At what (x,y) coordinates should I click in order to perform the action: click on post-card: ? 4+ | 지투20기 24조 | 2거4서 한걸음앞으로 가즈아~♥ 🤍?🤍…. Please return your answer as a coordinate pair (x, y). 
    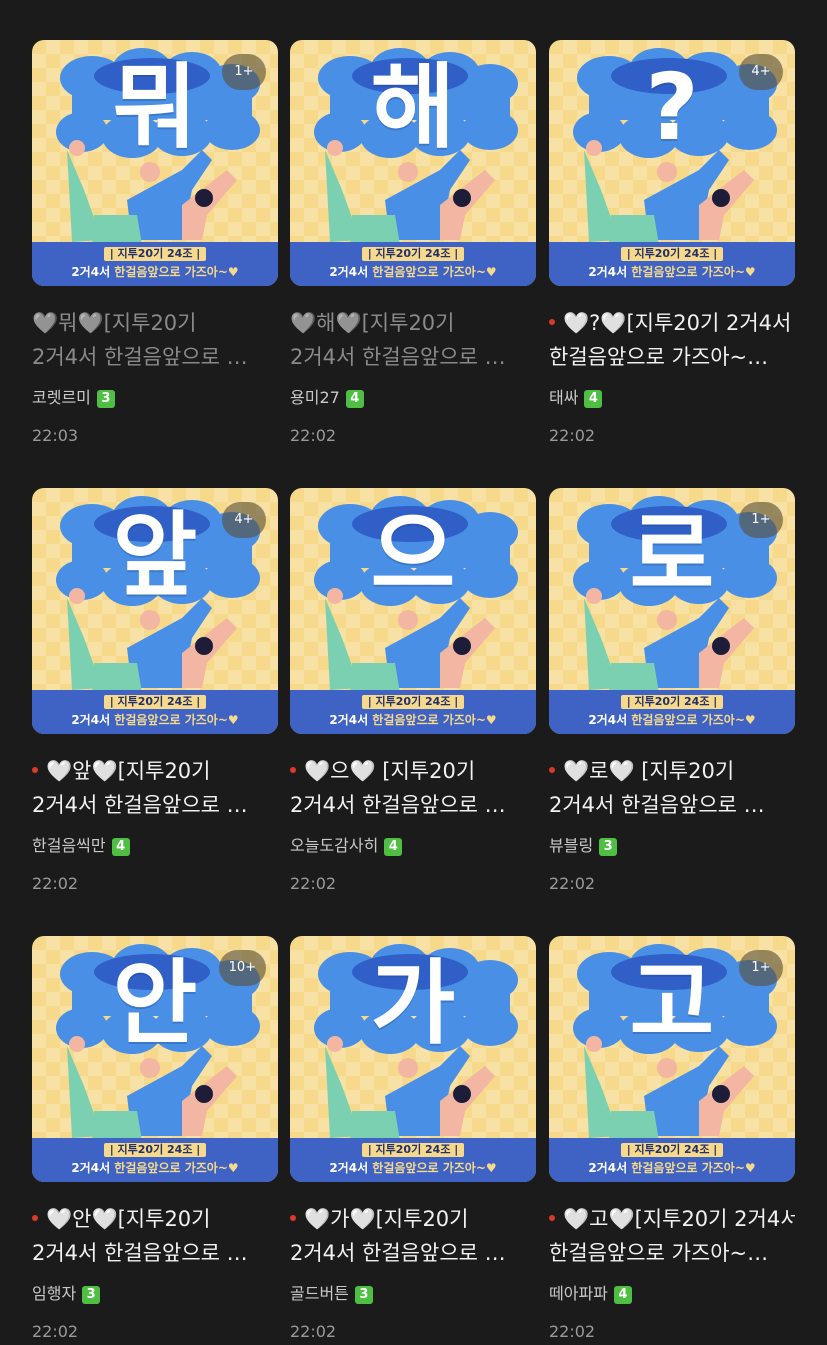
    Looking at the image, I should click on (672, 243).